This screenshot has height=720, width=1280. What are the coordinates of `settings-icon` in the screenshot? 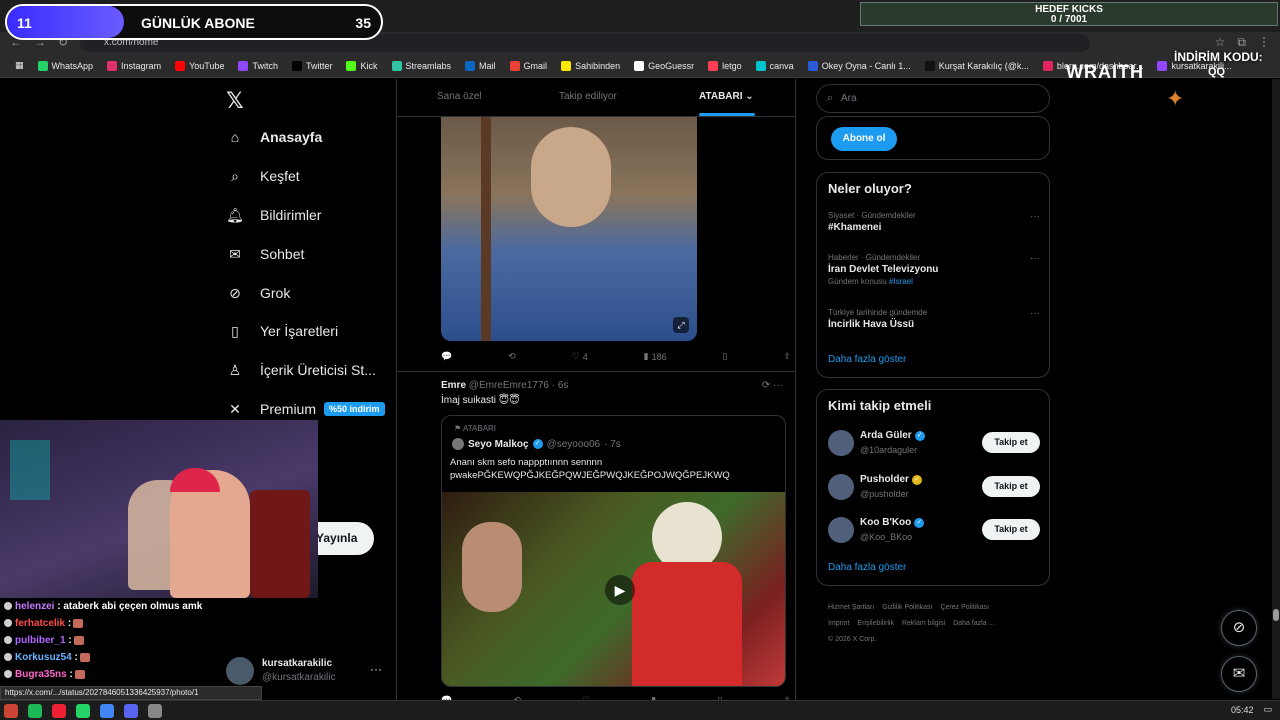 It's located at (155, 711).